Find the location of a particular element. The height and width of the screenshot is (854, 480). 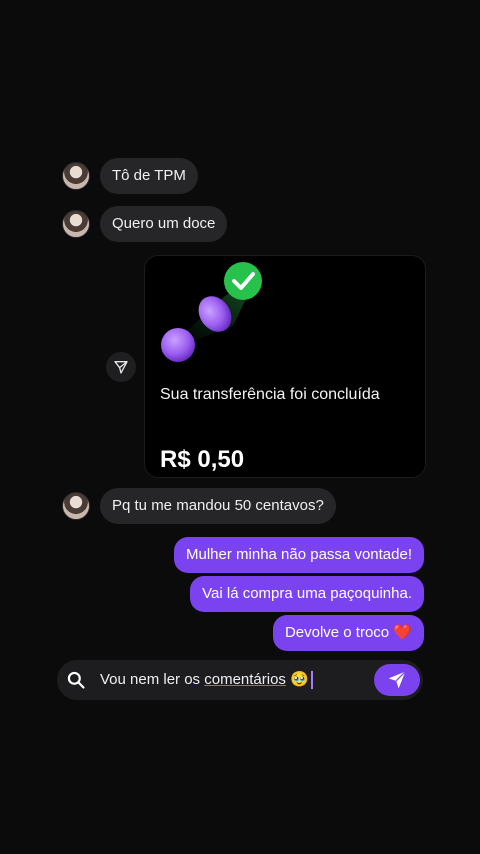

send-icon is located at coordinates (397, 680).